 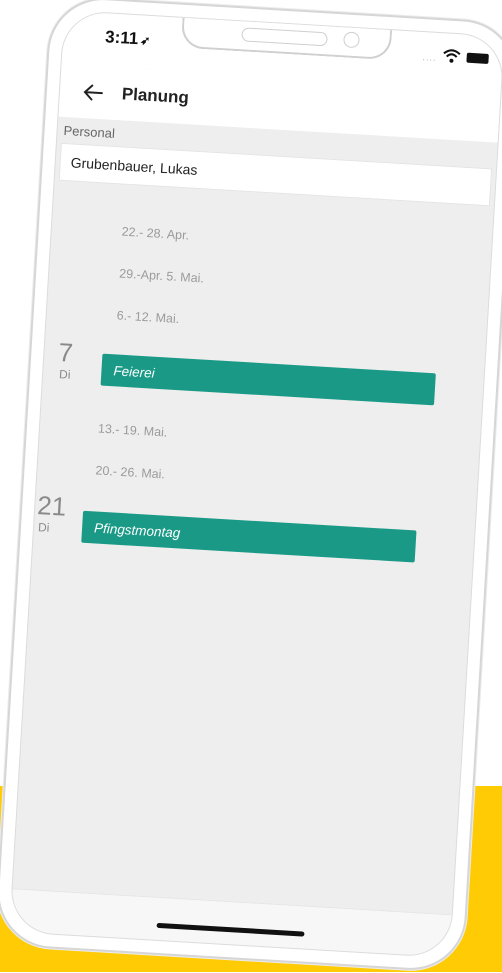 I want to click on arrow-left-icon, so click(x=92, y=92).